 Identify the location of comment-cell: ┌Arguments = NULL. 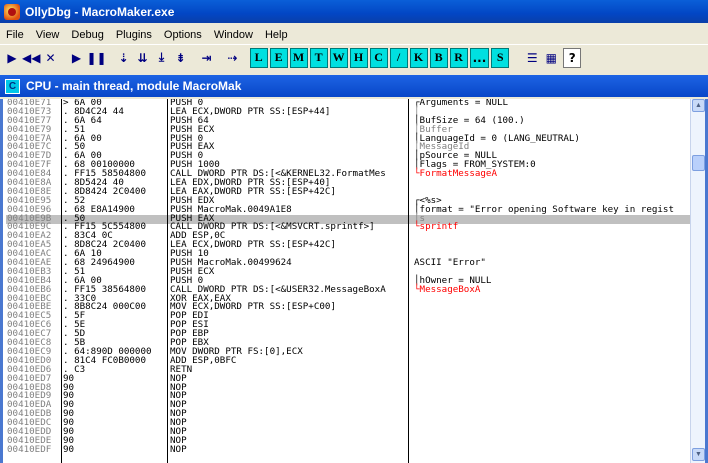
(461, 103).